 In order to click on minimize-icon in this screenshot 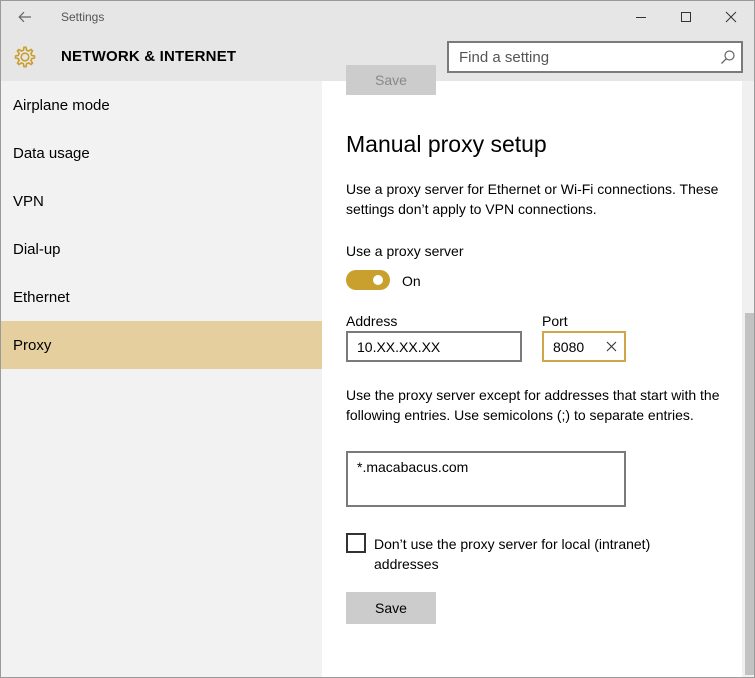, I will do `click(641, 17)`.